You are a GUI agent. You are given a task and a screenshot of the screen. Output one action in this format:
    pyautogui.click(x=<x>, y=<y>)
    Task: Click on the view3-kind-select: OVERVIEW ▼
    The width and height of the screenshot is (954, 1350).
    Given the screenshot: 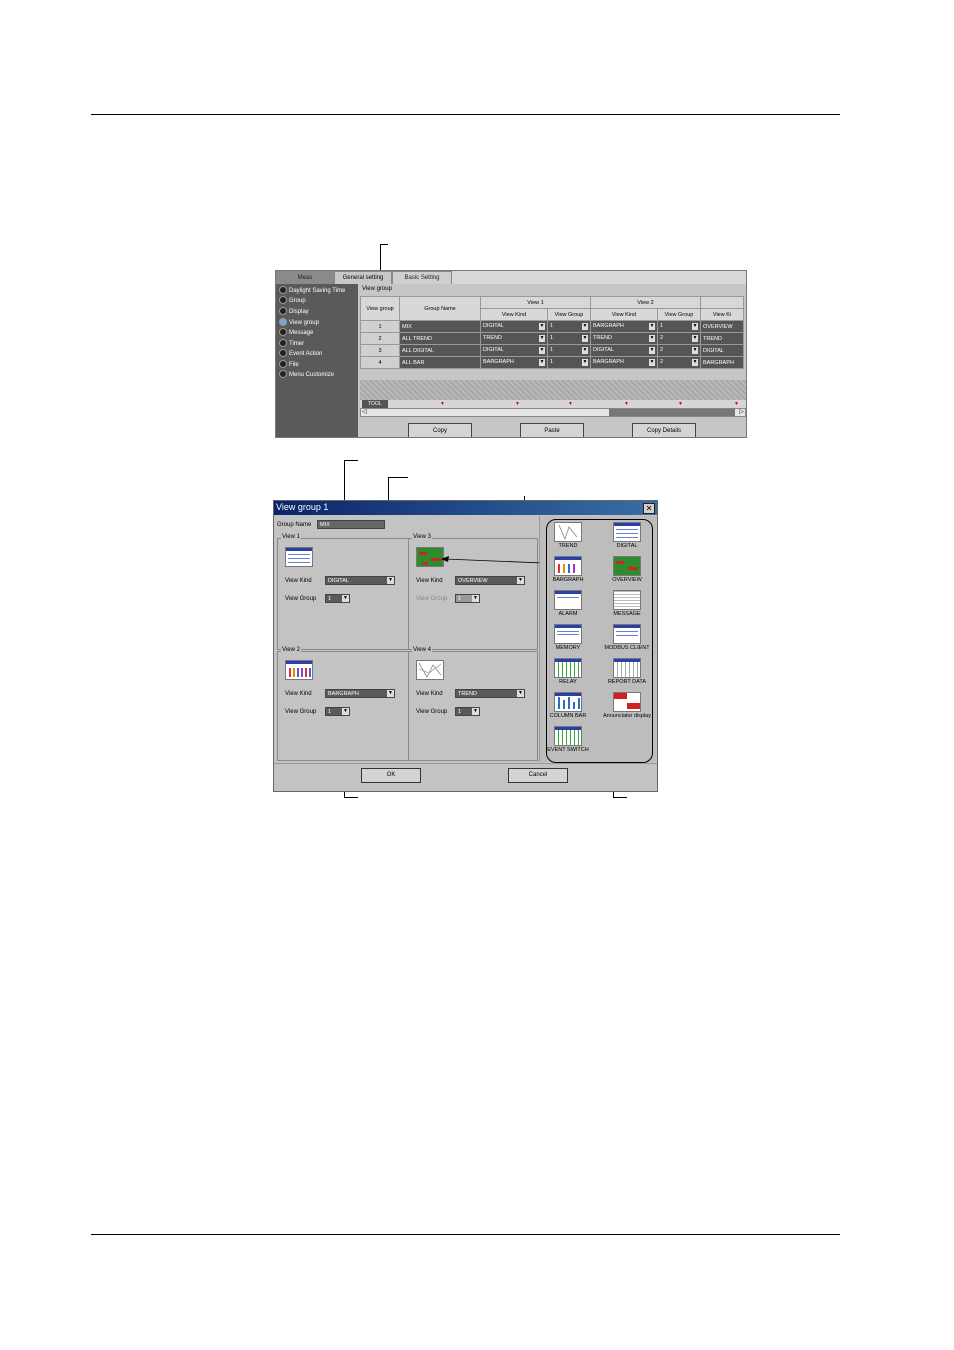 What is the action you would take?
    pyautogui.click(x=490, y=580)
    